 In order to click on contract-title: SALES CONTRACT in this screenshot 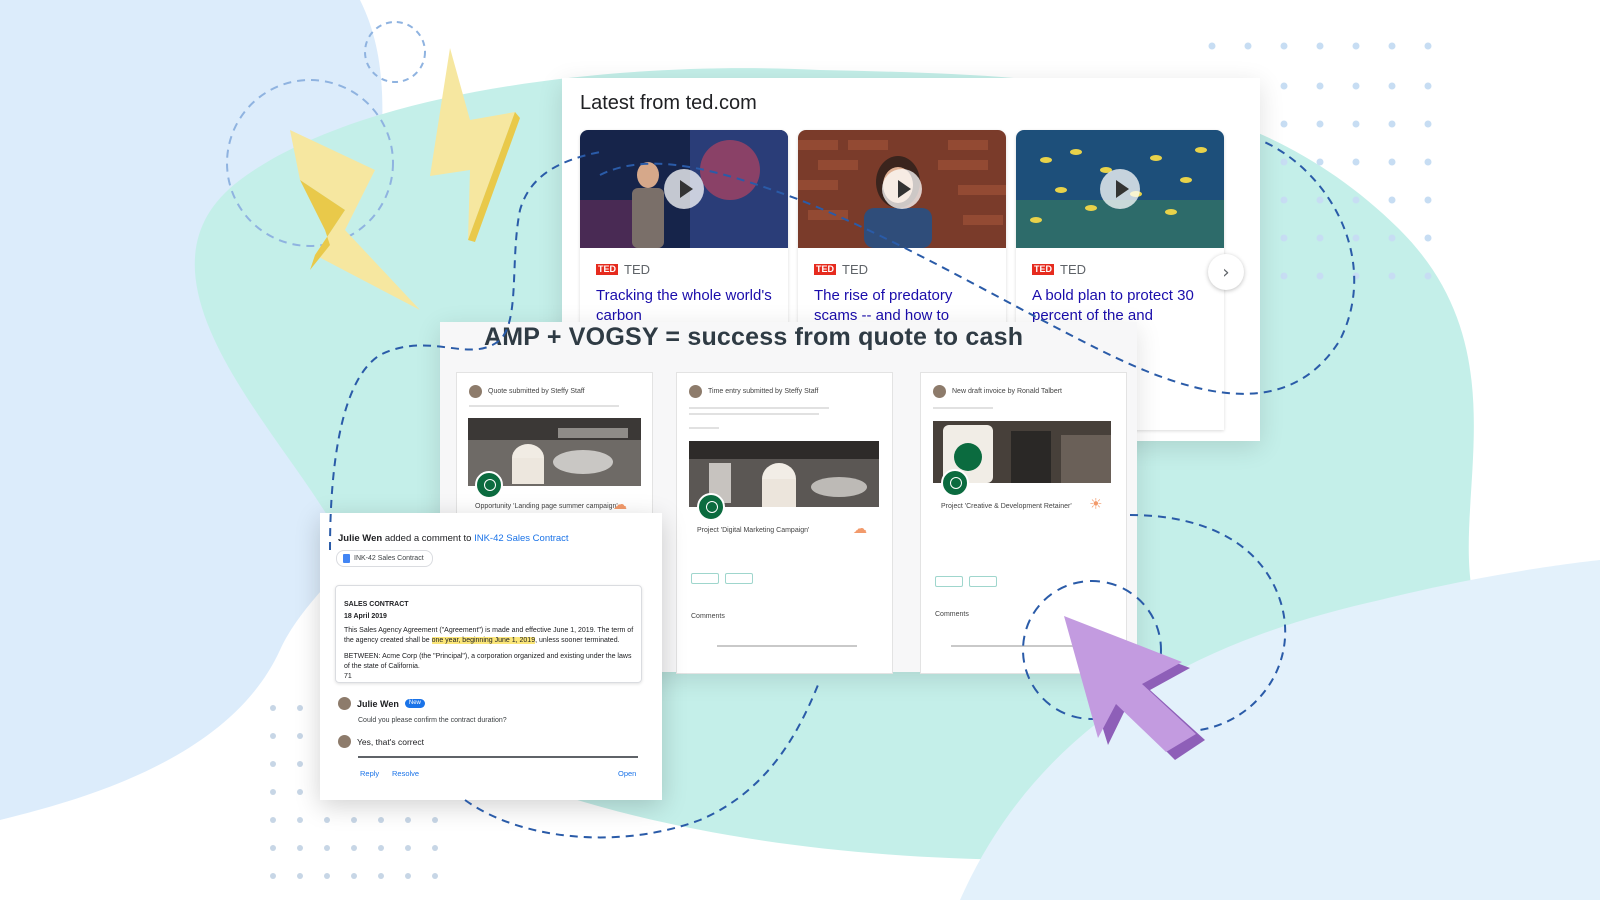, I will do `click(376, 604)`.